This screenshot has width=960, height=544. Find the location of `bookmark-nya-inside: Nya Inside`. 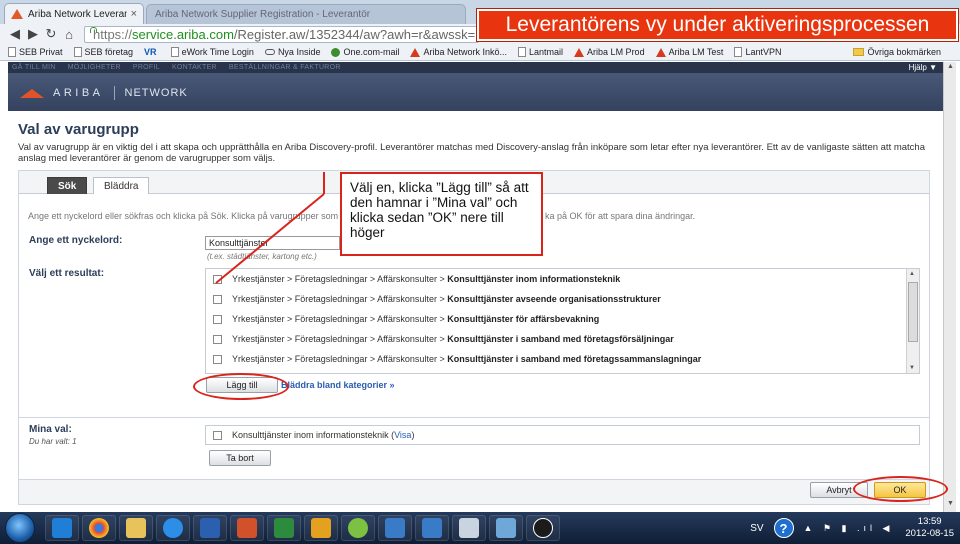

bookmark-nya-inside: Nya Inside is located at coordinates (292, 52).